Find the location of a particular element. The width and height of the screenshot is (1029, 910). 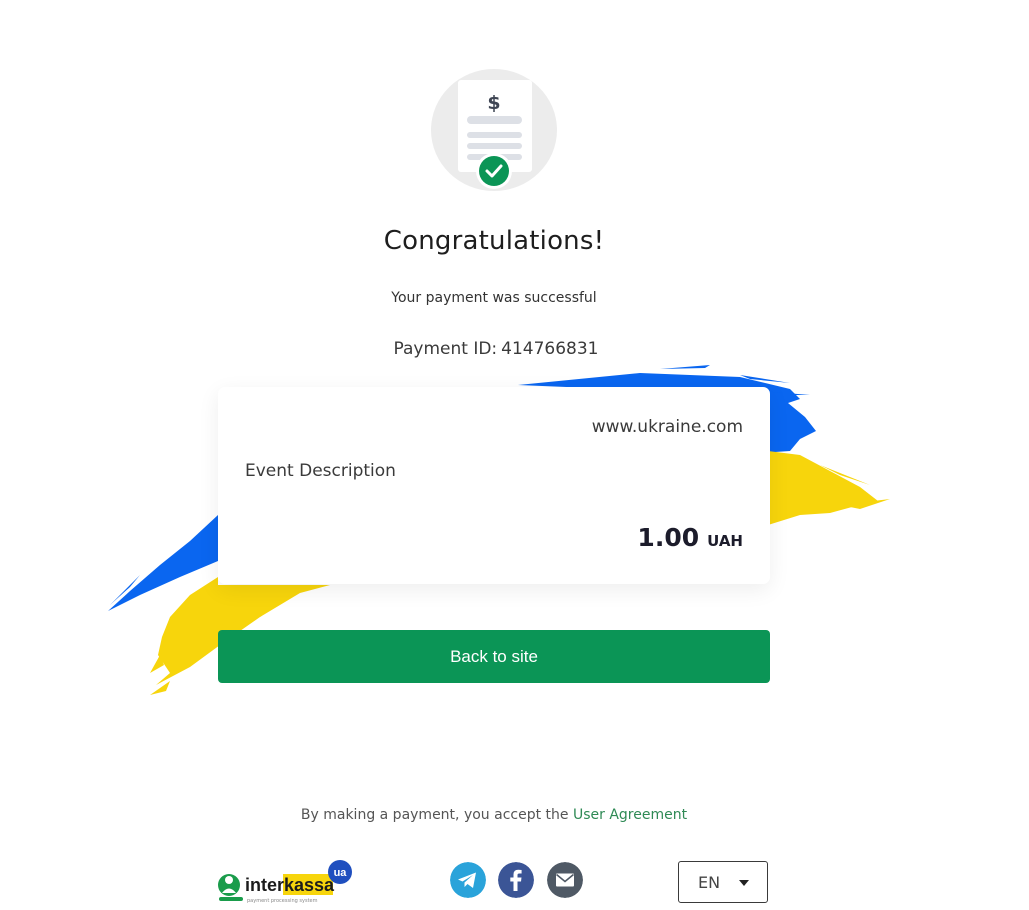

agreement-text: By making a payment, you accept the is located at coordinates (434, 815).